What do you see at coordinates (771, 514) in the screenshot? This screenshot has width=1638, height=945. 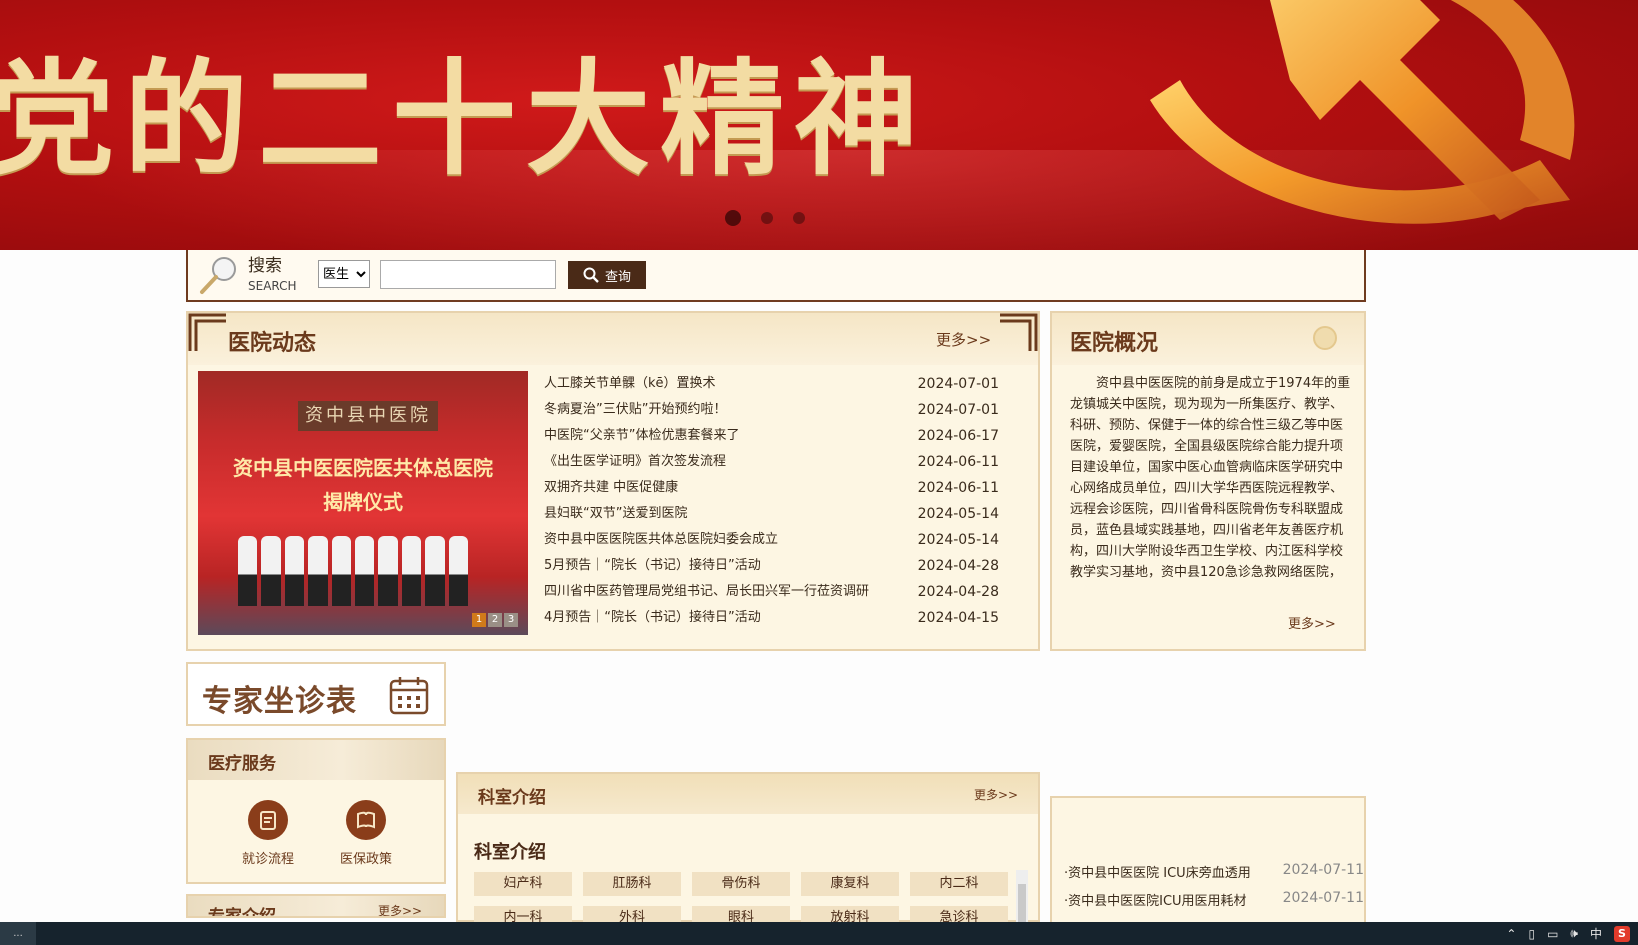 I see `news-item: 县妇联“双节”送爱到医院 2024-05-14` at bounding box center [771, 514].